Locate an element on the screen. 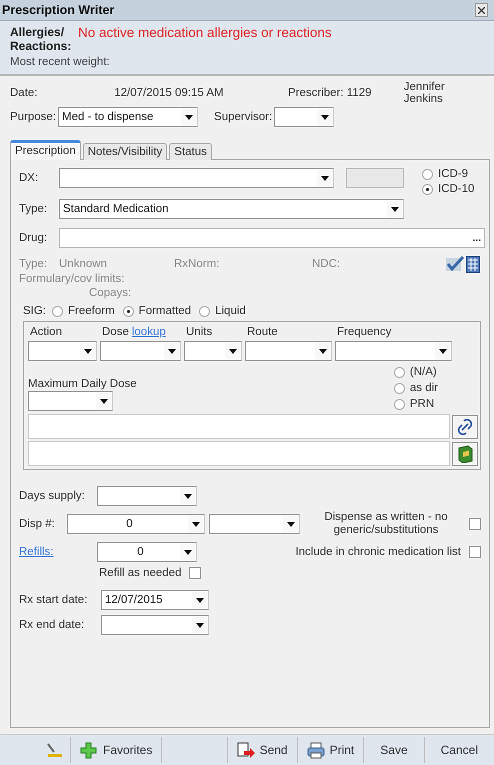 This screenshot has height=765, width=494. checkbox-label: Refill as needed is located at coordinates (140, 573).